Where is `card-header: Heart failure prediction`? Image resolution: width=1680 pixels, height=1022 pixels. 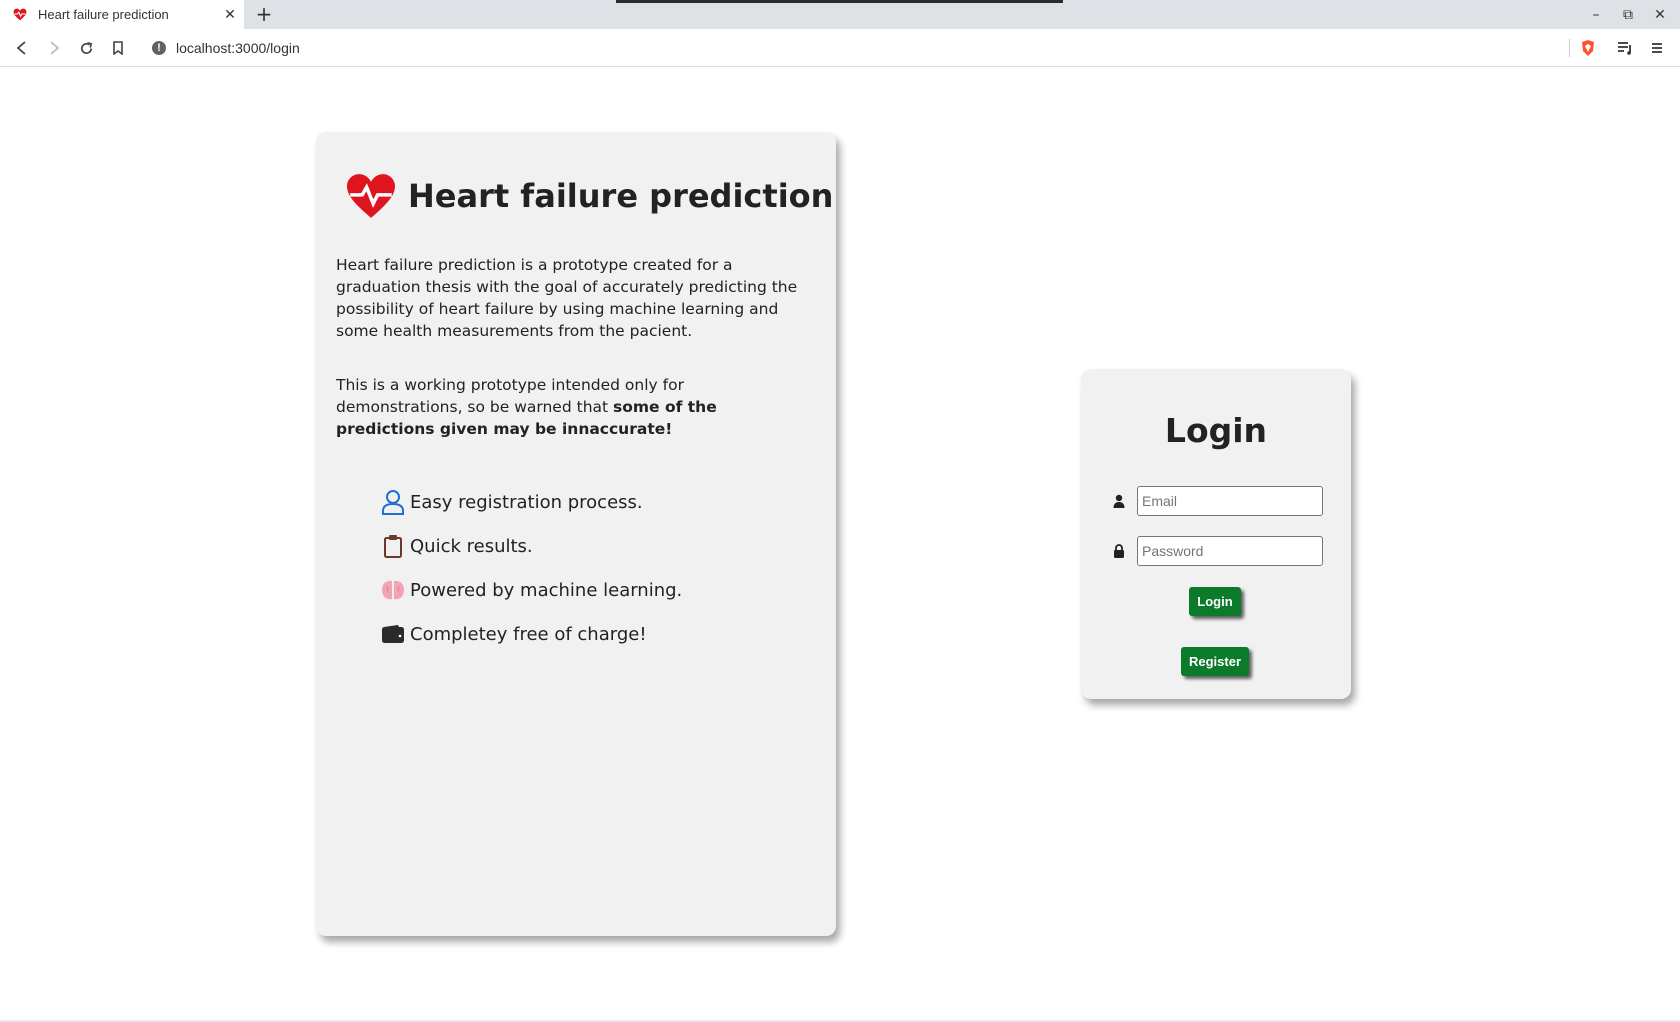 card-header: Heart failure prediction is located at coordinates (588, 196).